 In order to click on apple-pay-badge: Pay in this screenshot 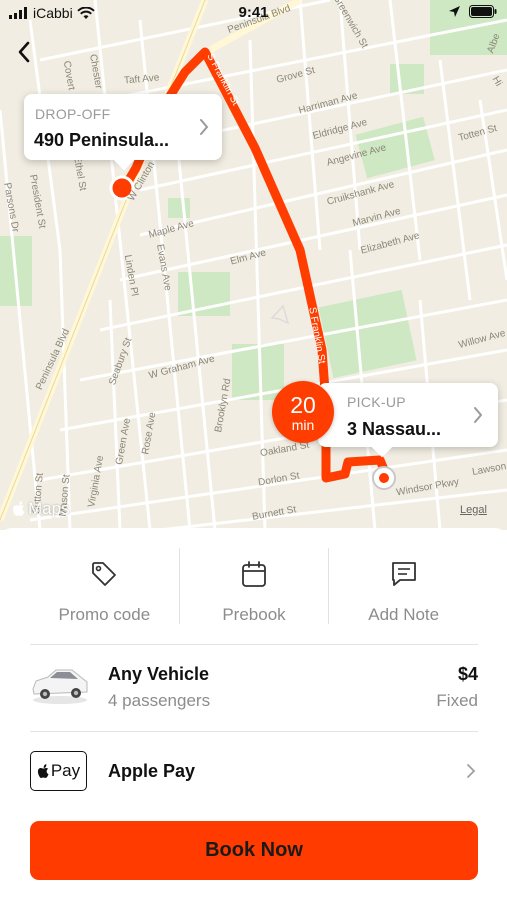, I will do `click(58, 771)`.